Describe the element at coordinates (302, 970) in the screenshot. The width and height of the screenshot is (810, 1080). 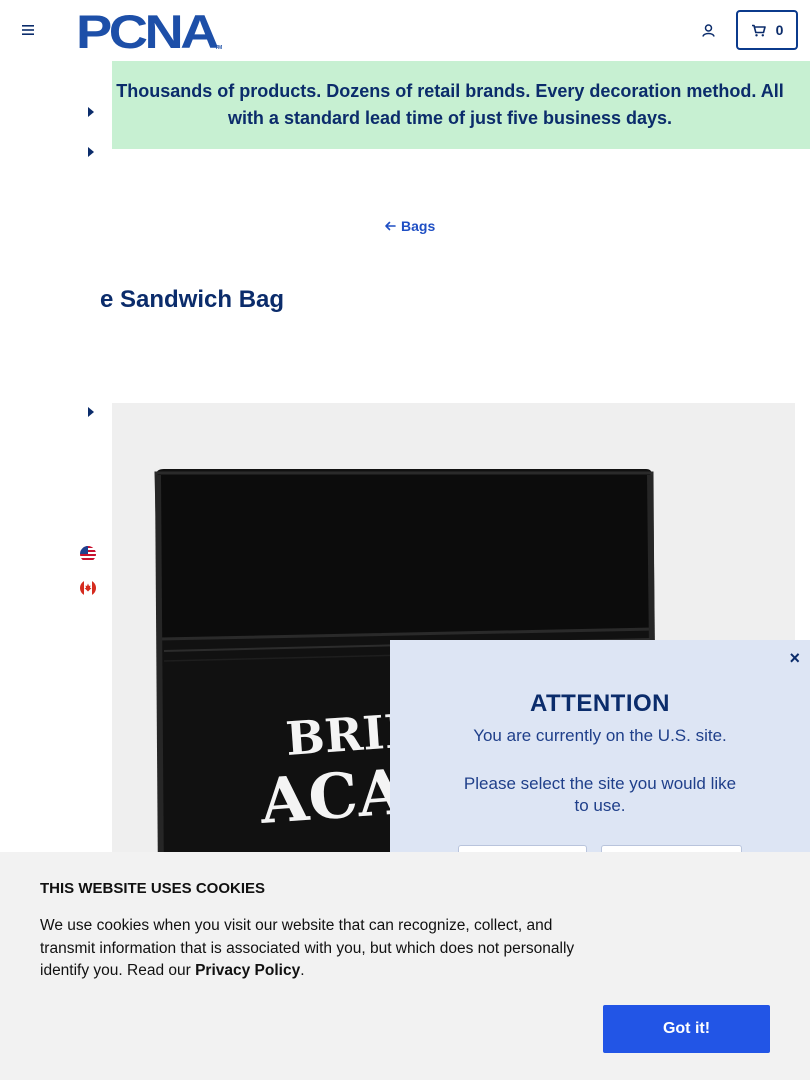
I see `cookie-period: .` at that location.